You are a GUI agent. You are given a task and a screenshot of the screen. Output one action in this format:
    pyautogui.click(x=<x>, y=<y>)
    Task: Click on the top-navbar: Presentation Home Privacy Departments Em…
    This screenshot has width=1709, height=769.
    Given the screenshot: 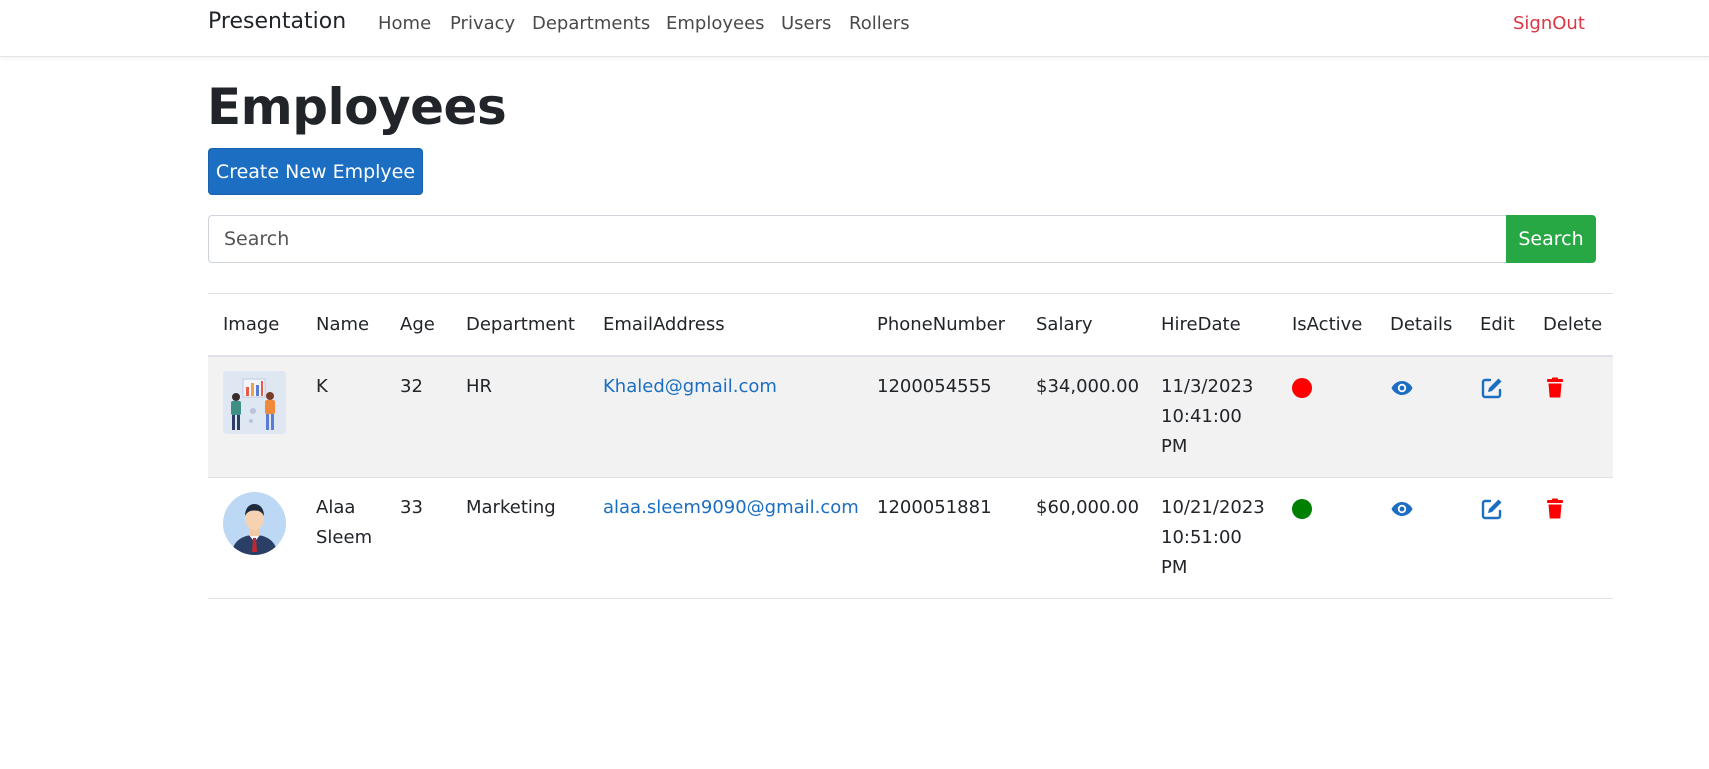 What is the action you would take?
    pyautogui.click(x=854, y=28)
    